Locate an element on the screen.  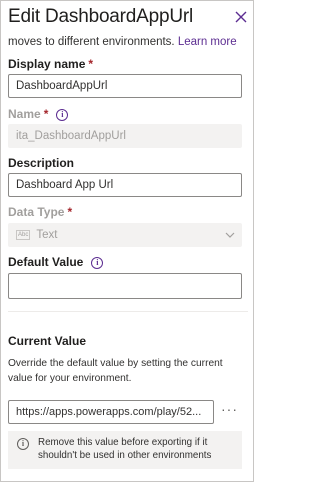
name-label: Name * i is located at coordinates (38, 114).